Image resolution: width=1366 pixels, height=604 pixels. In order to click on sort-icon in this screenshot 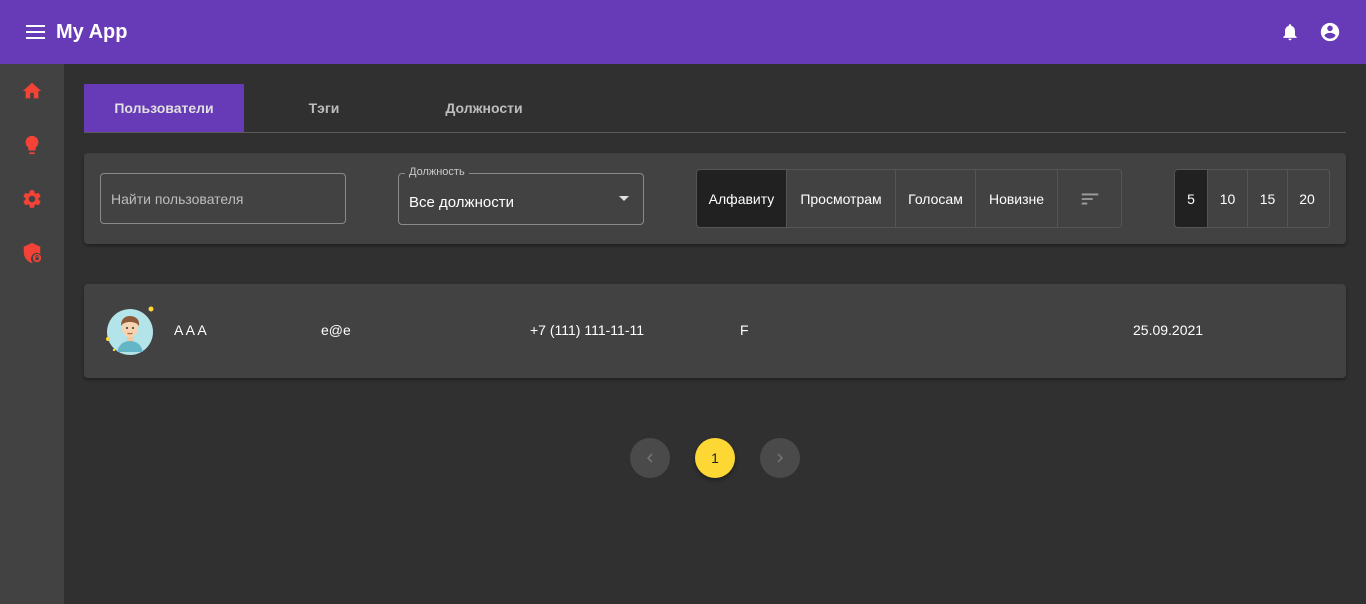, I will do `click(1089, 198)`.